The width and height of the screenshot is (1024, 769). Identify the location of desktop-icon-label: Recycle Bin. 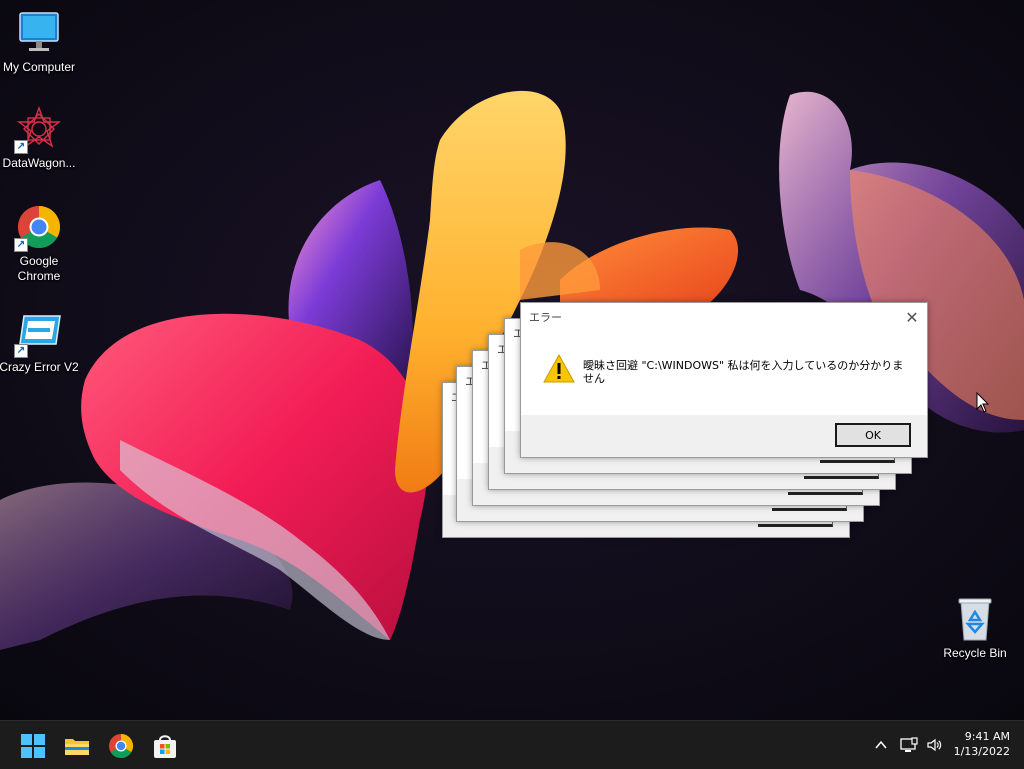
(975, 653).